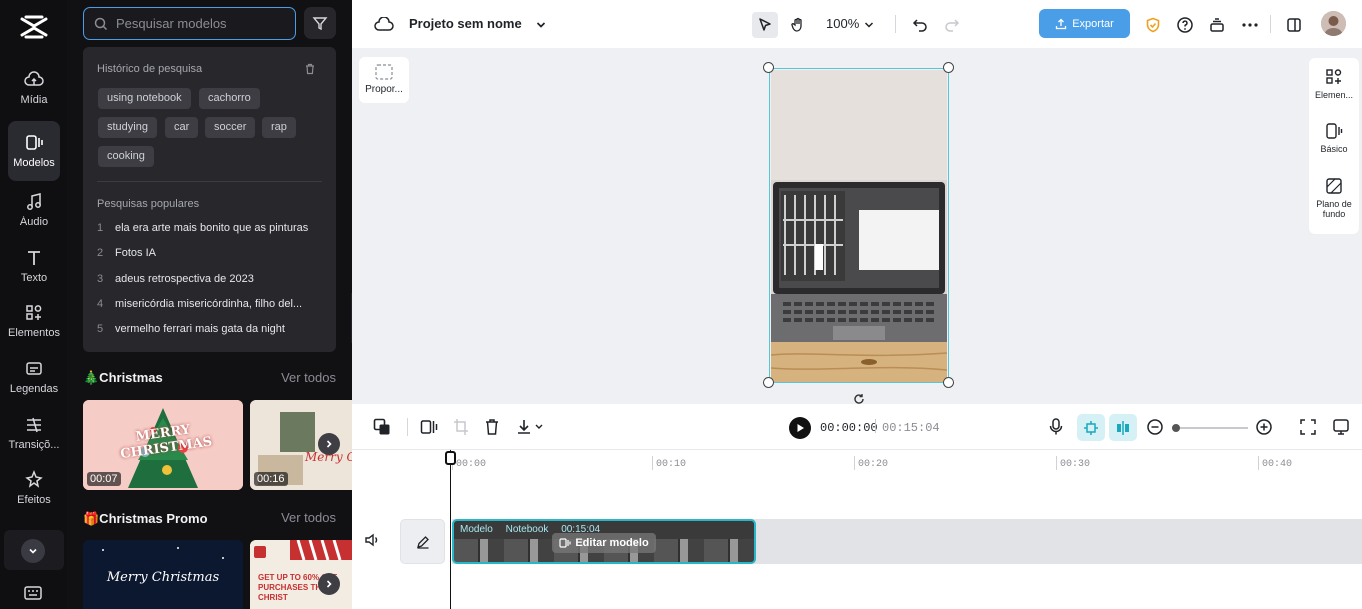 This screenshot has height=609, width=1362. I want to click on template-thumb: MERRY CHRISTMAS 00:07, so click(163, 445).